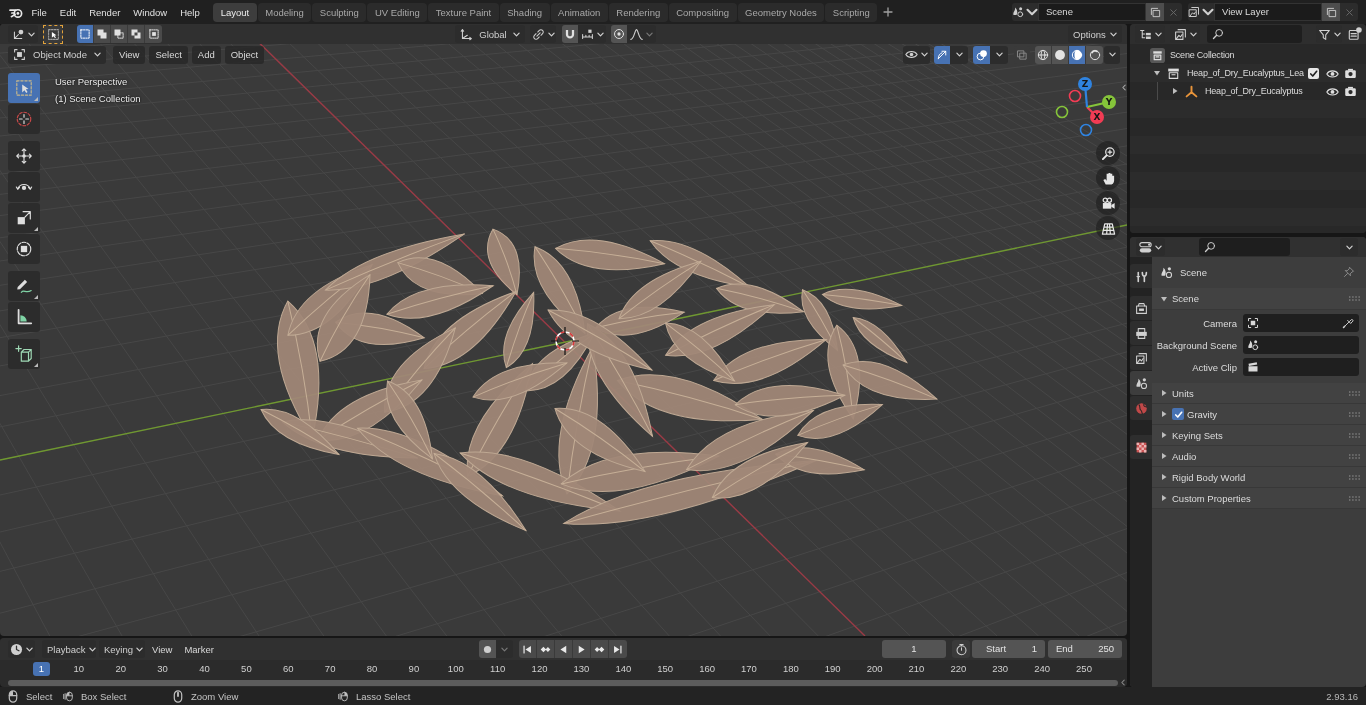  I want to click on preview-range-toggle, so click(961, 649).